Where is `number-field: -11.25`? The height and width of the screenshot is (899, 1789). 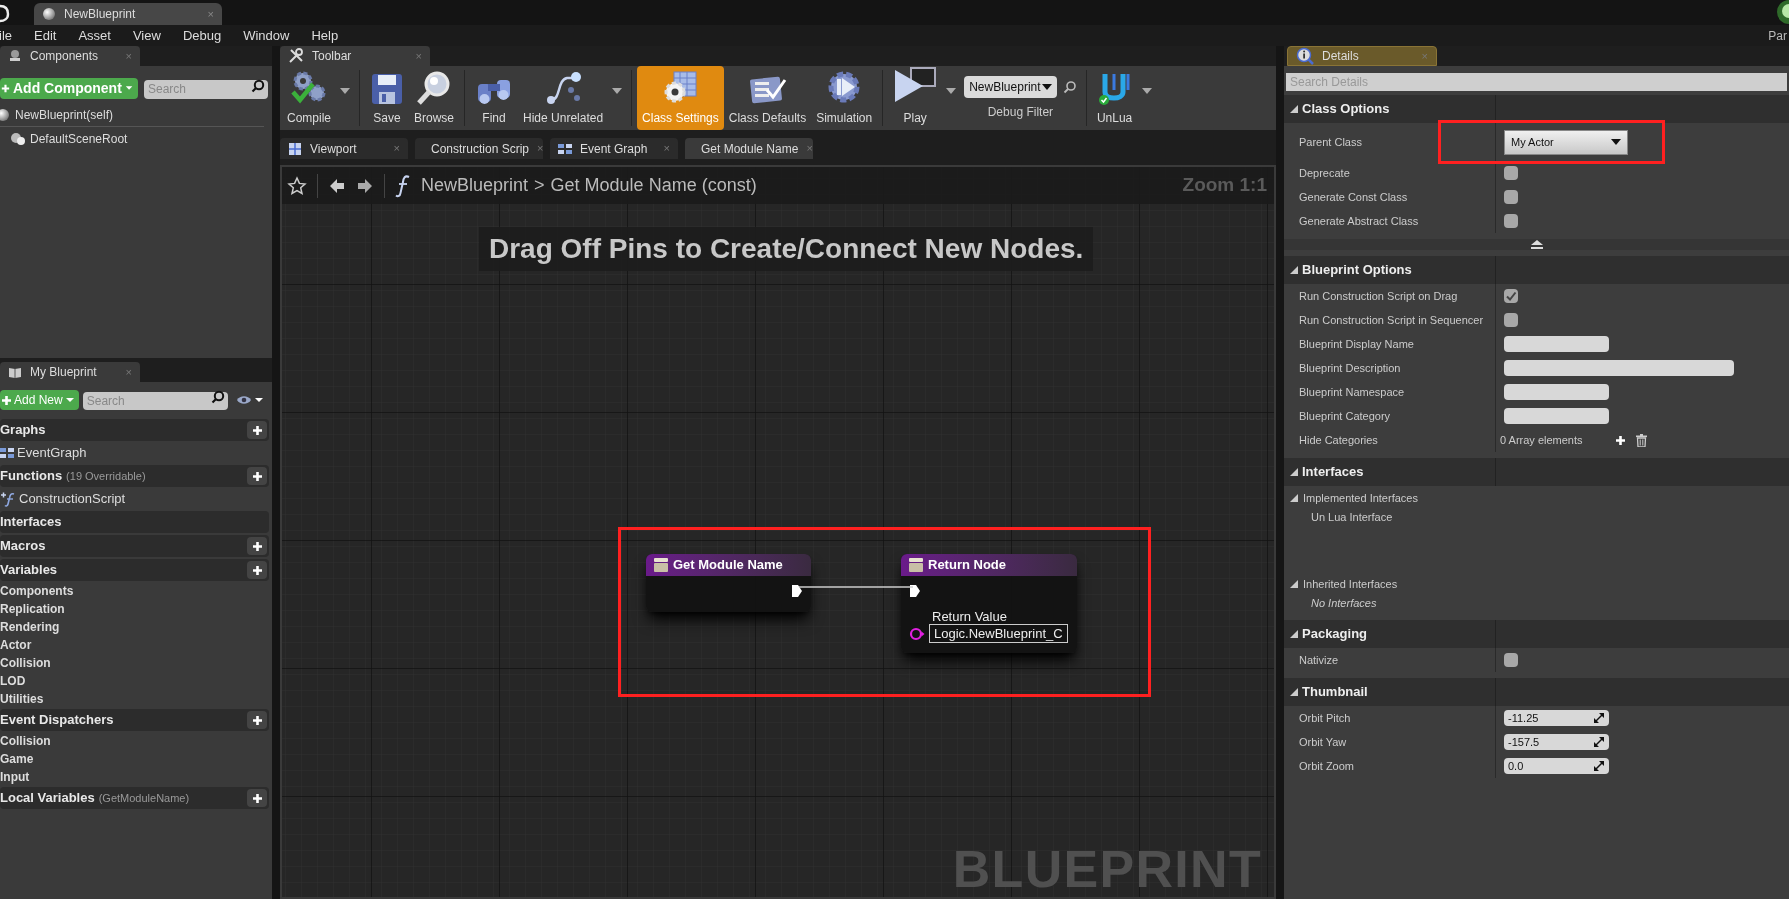 number-field: -11.25 is located at coordinates (1556, 718).